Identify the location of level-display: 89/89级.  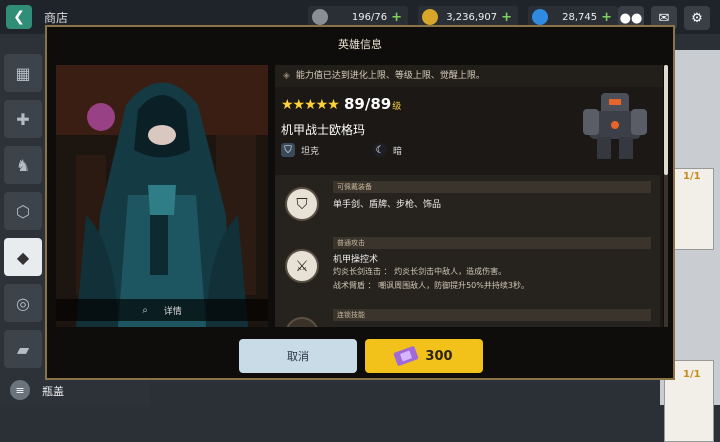
(372, 104).